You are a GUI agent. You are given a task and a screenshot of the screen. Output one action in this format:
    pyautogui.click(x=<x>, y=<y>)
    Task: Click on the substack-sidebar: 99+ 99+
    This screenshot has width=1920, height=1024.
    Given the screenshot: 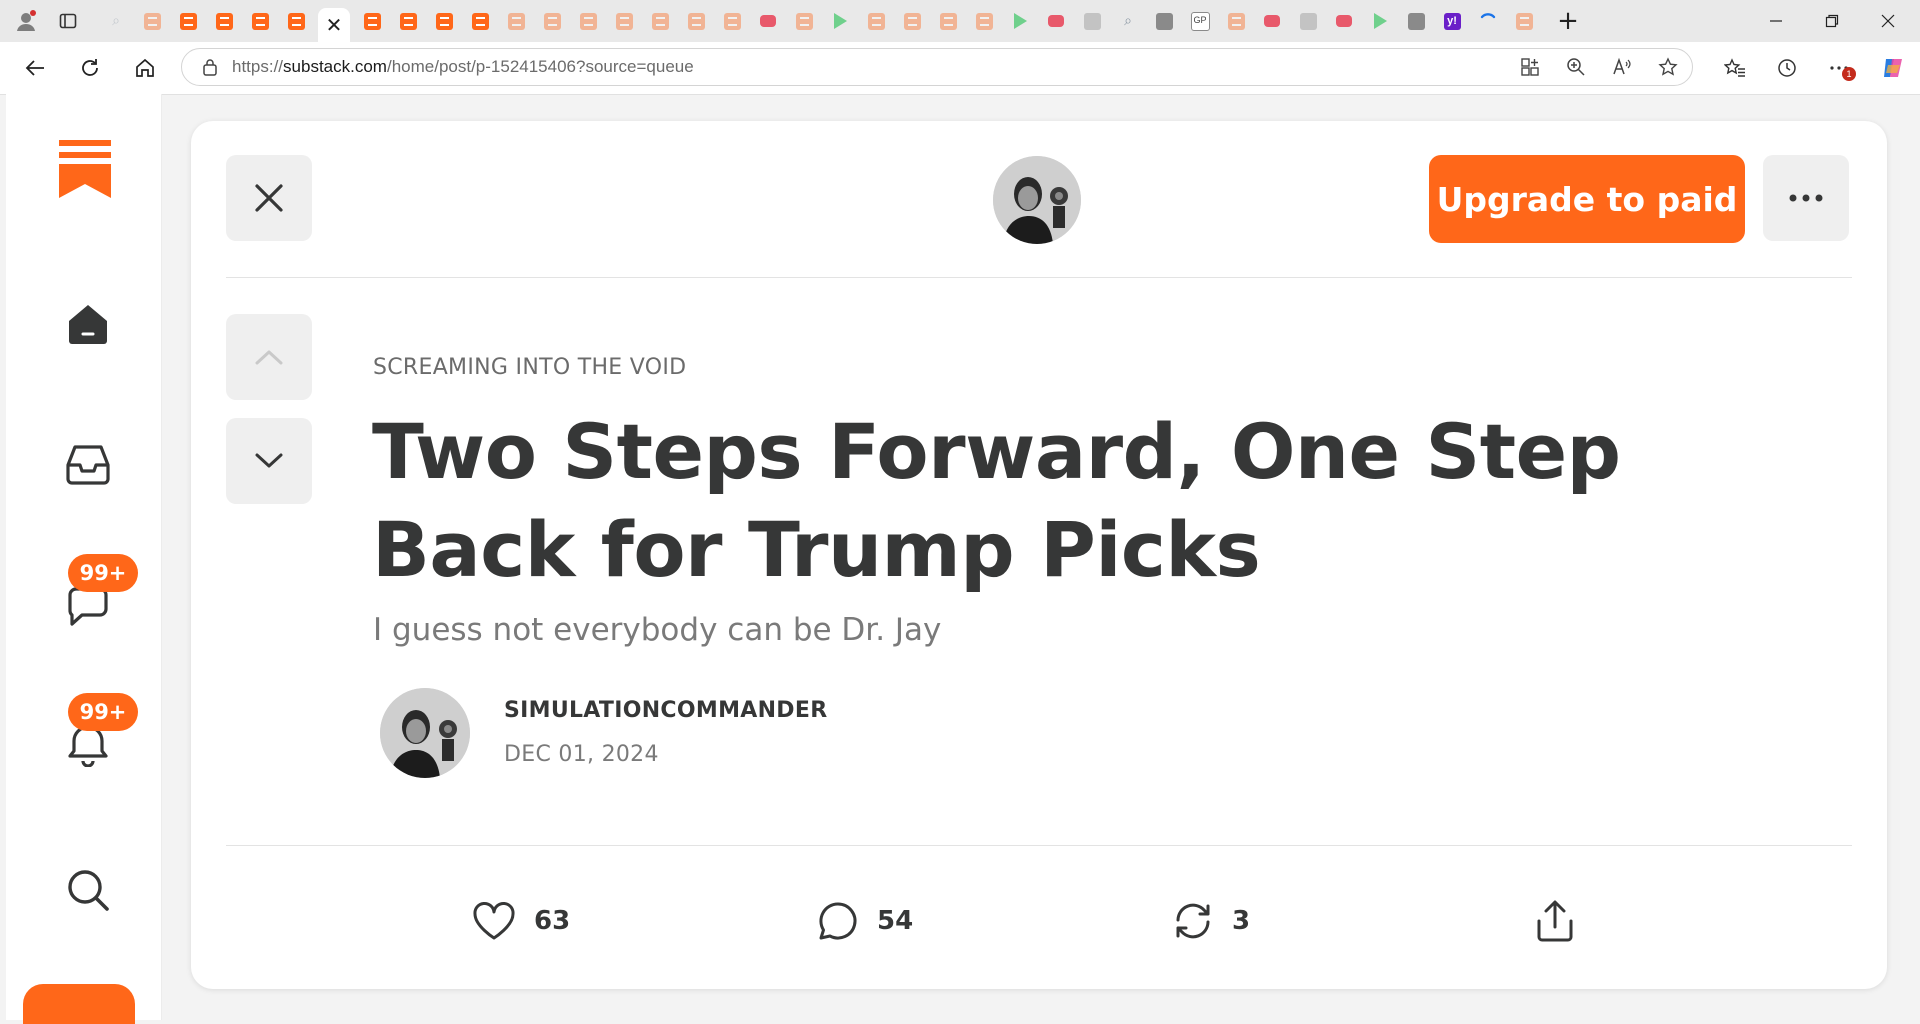 What is the action you would take?
    pyautogui.click(x=84, y=557)
    